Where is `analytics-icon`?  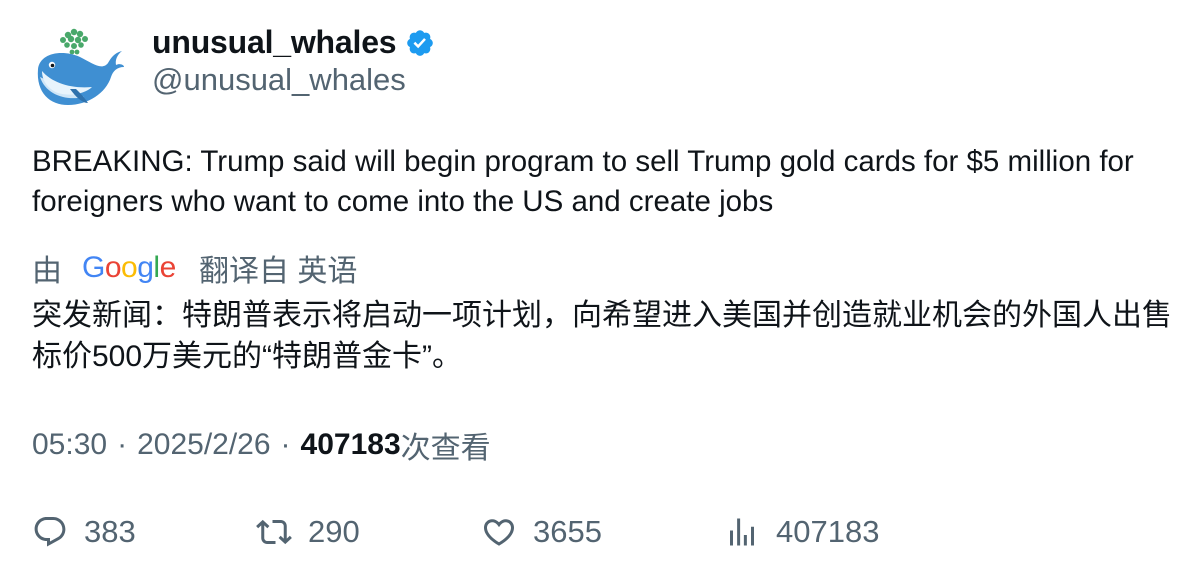
analytics-icon is located at coordinates (742, 532).